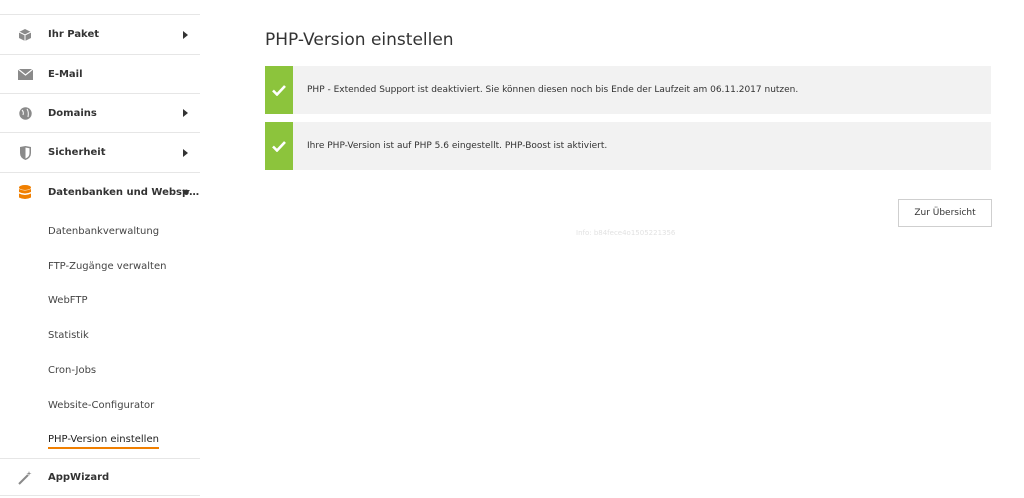 This screenshot has width=1024, height=498. I want to click on envelope-icon, so click(25, 74).